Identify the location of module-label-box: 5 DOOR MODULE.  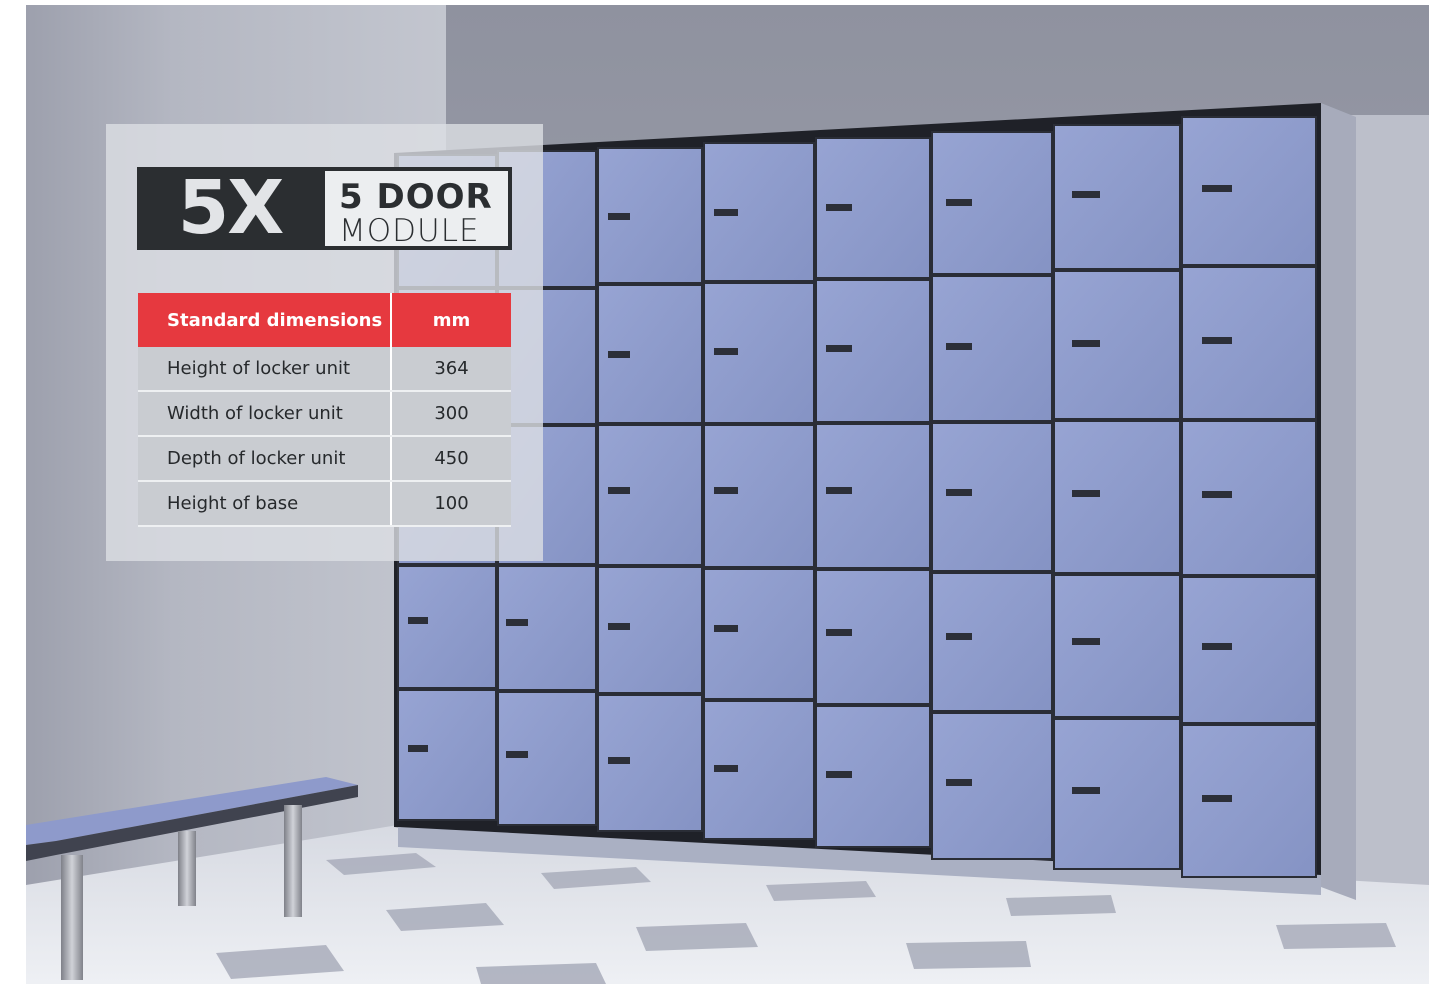
(416, 210).